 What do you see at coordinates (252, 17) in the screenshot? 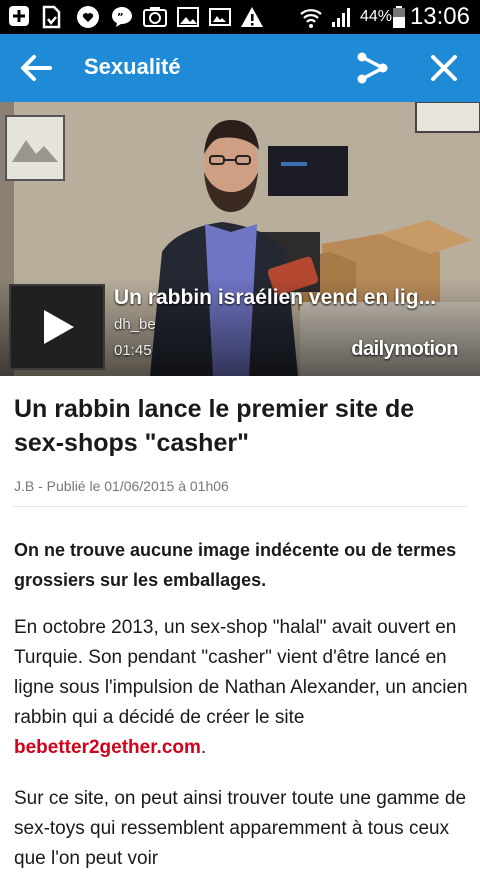
I see `warning-icon` at bounding box center [252, 17].